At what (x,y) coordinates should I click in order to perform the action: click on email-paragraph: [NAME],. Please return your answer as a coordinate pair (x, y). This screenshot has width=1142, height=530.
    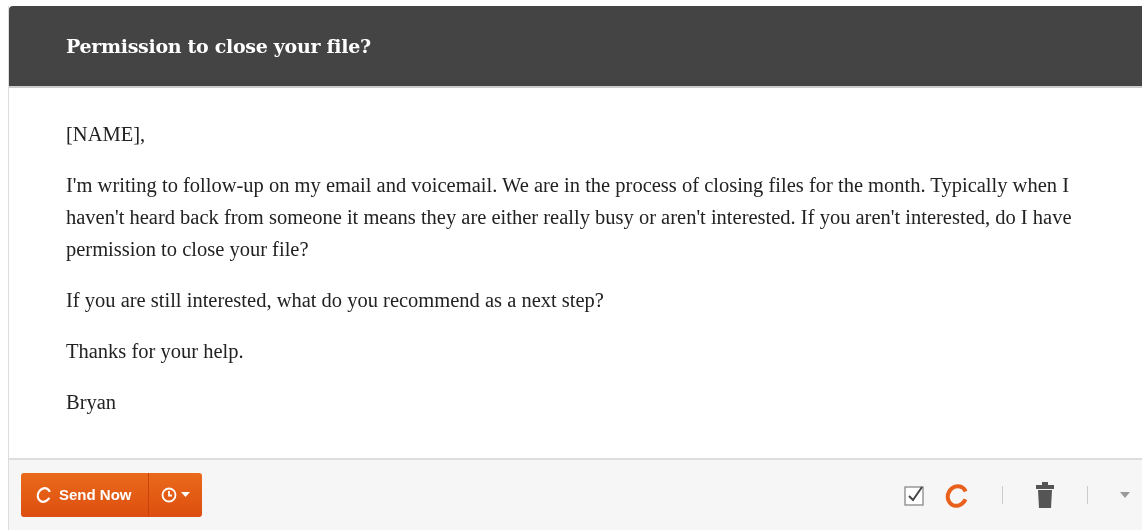
    Looking at the image, I should click on (106, 134).